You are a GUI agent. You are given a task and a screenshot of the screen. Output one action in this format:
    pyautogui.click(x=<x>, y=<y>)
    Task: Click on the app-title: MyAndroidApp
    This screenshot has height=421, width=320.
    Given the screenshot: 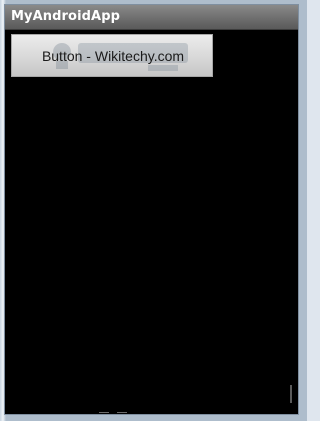 What is the action you would take?
    pyautogui.click(x=66, y=16)
    